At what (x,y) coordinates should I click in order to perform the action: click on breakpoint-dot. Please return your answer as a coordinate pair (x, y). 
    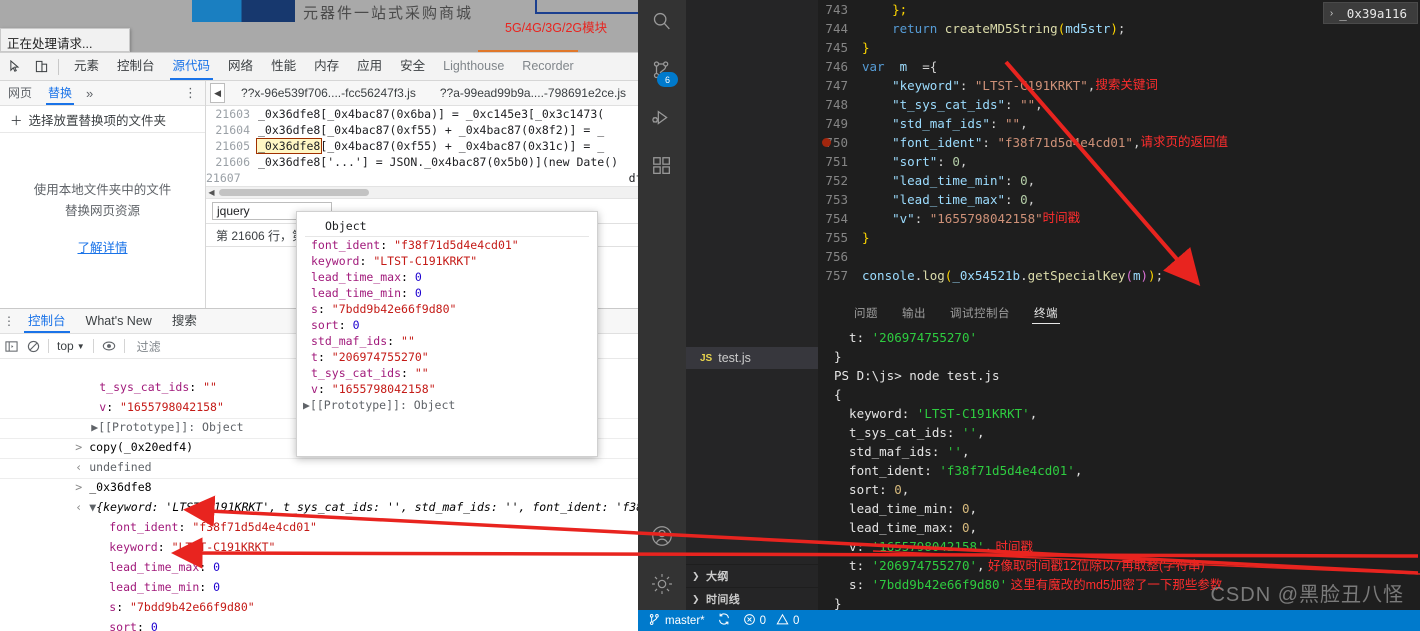
    Looking at the image, I should click on (826, 142).